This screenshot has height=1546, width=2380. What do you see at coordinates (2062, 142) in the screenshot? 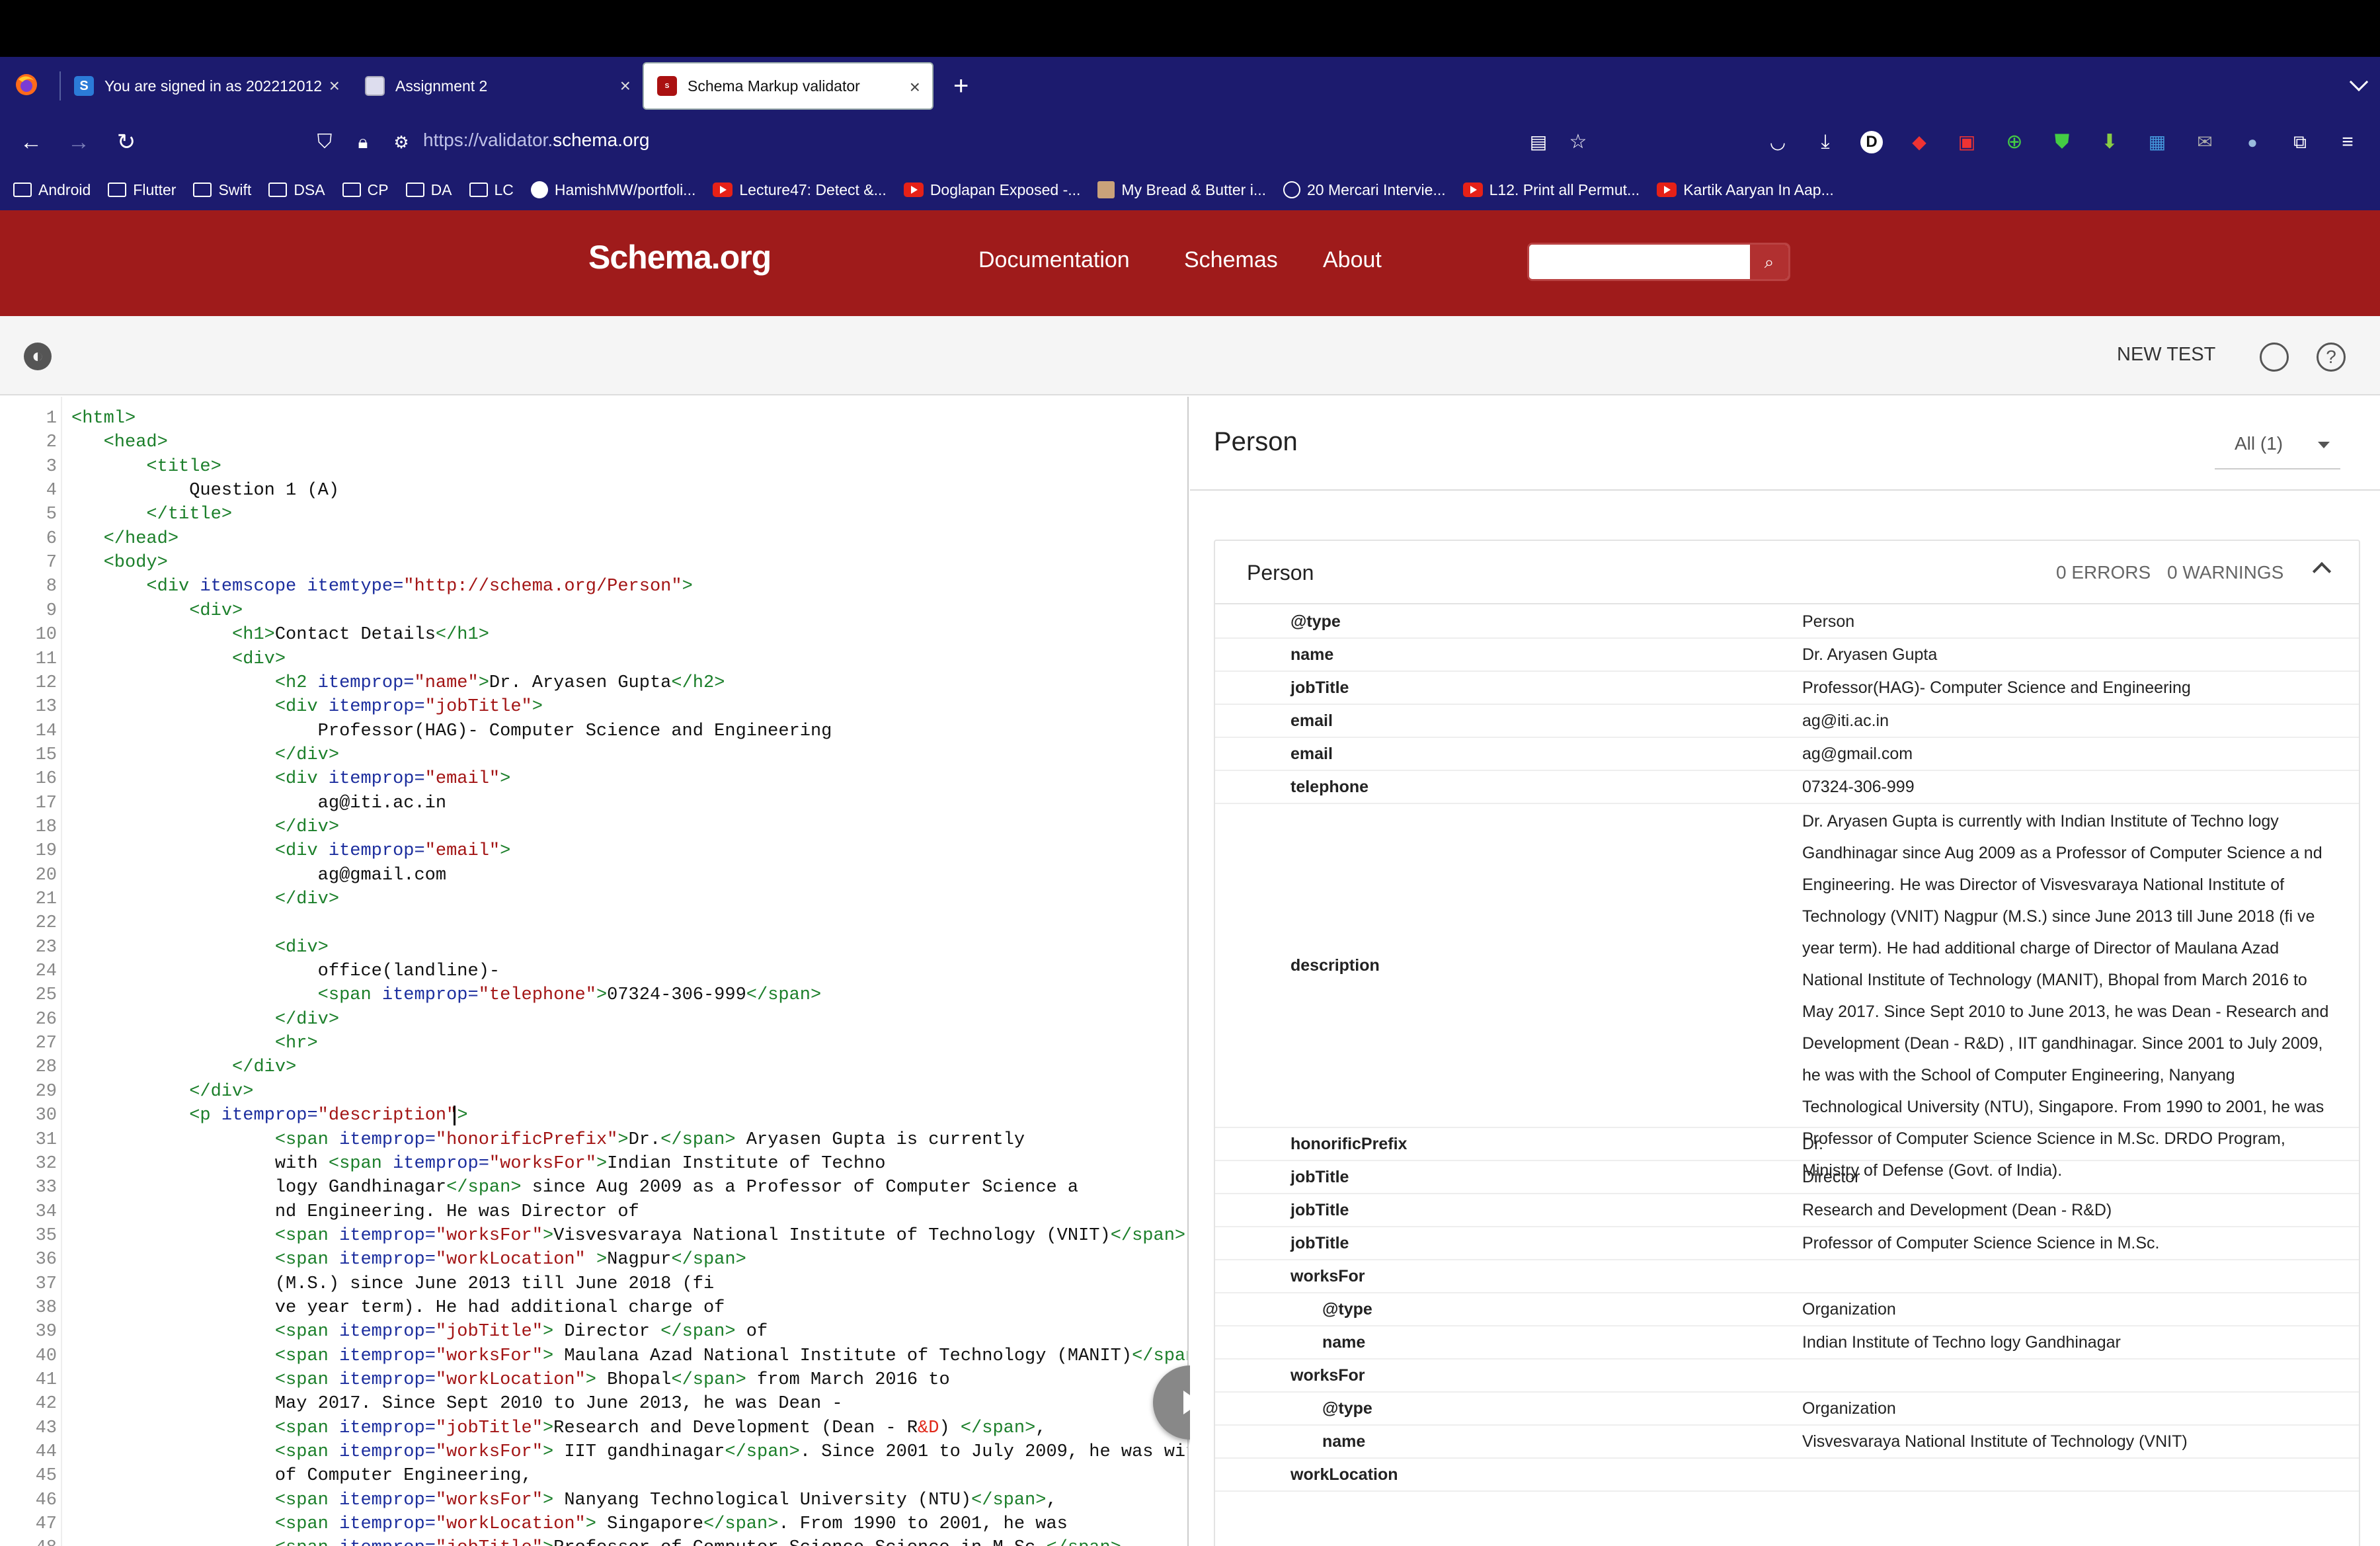
I see `extension-shield-icon: ⛊` at bounding box center [2062, 142].